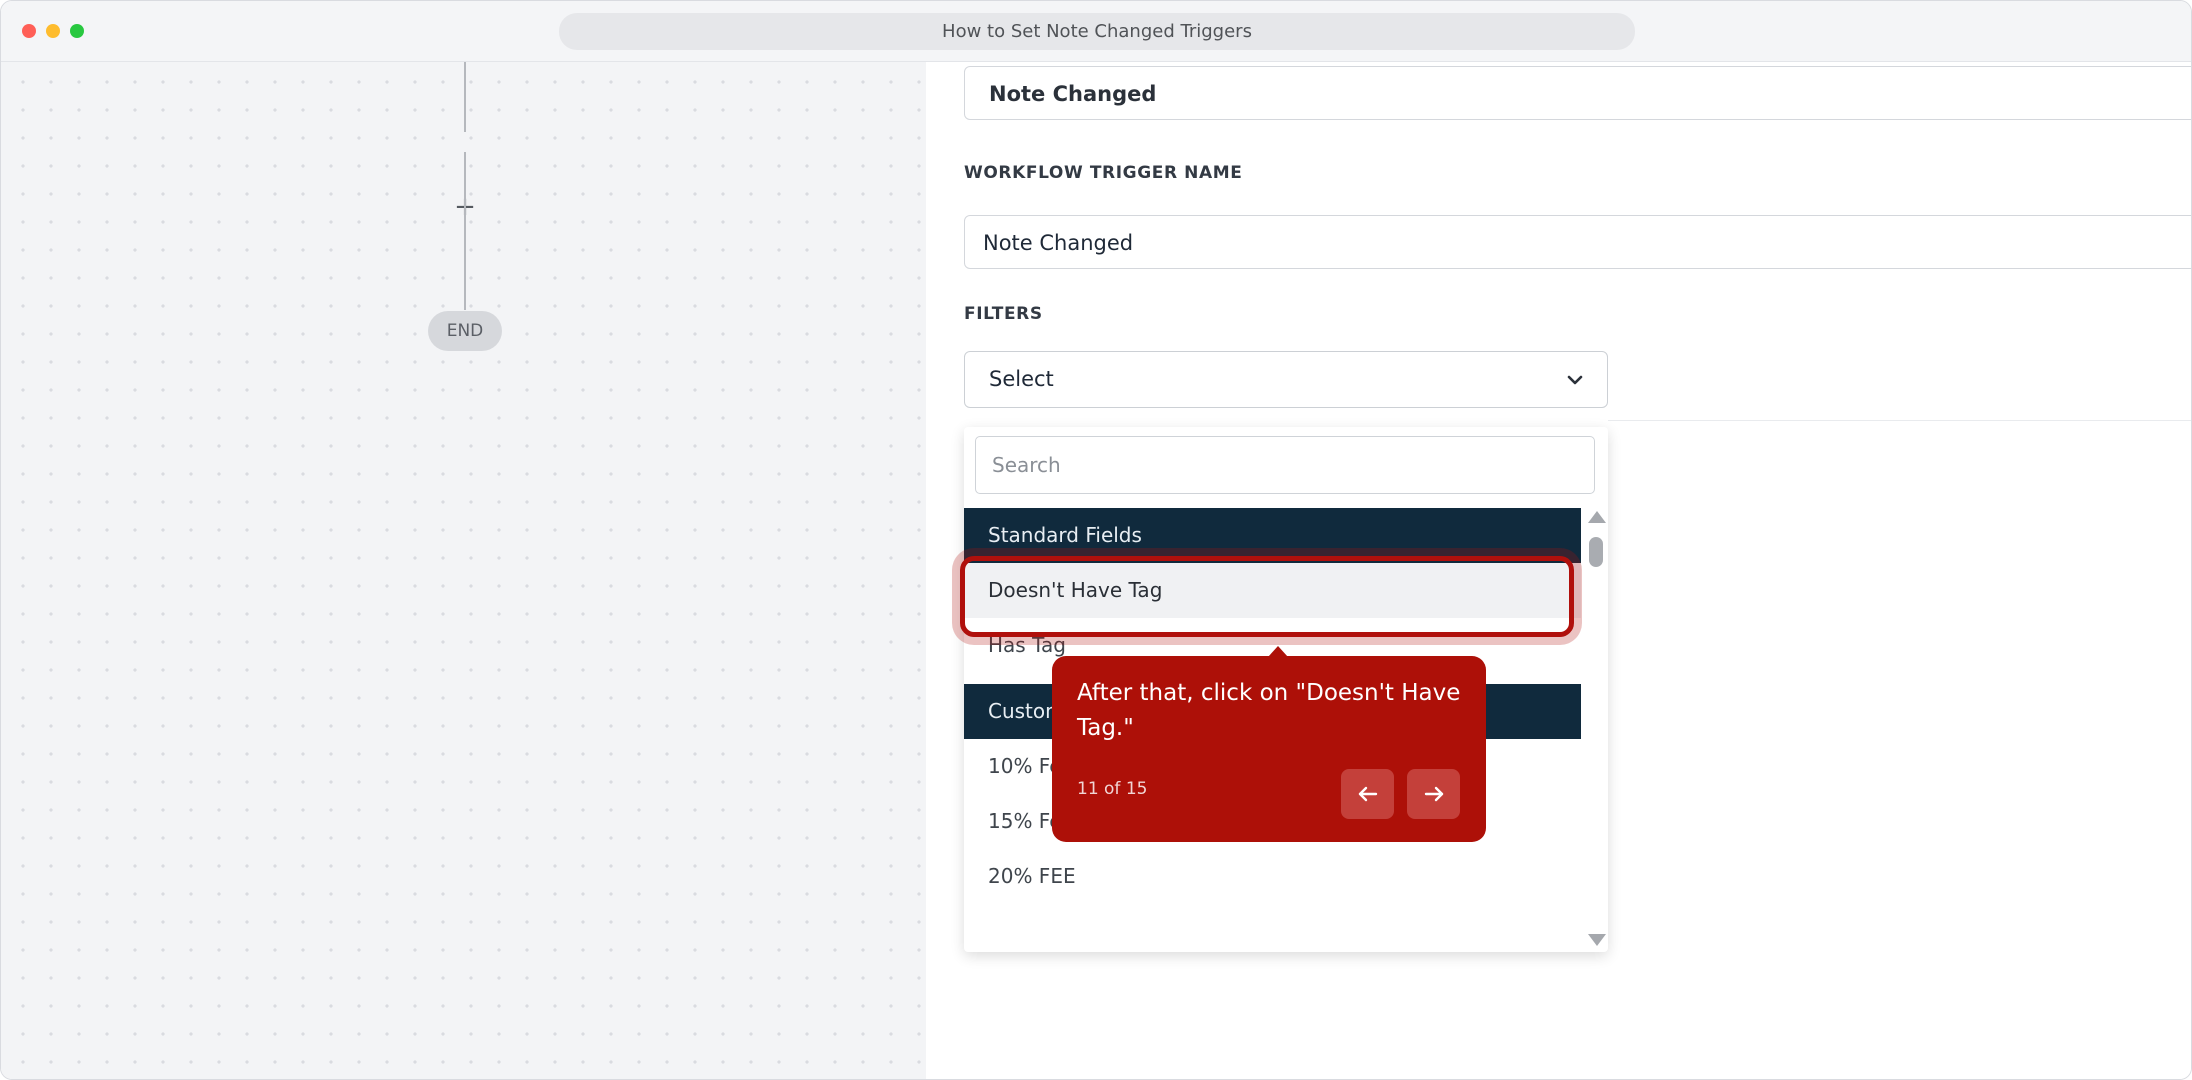  I want to click on chevron-down-icon, so click(1575, 380).